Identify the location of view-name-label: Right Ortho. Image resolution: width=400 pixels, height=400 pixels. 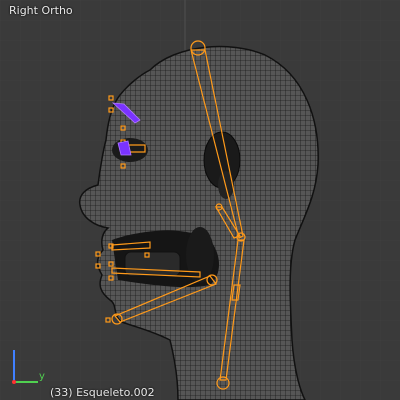
(41, 10).